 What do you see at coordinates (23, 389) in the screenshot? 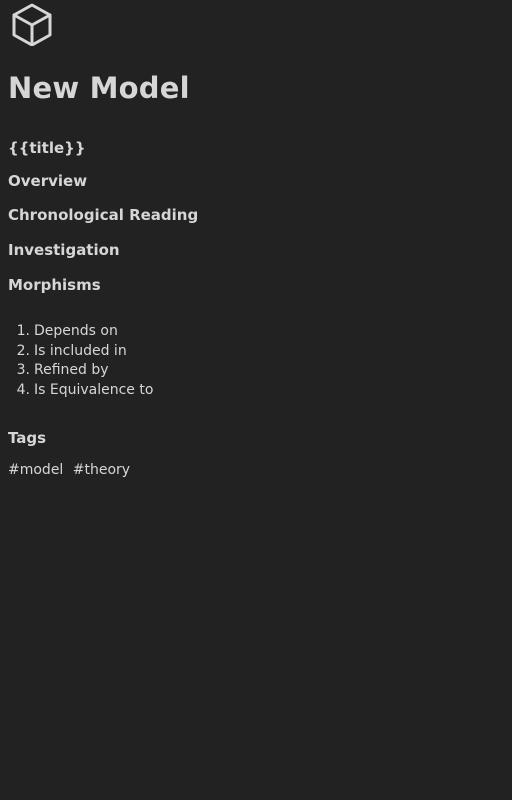
I see `list-item-number: 4.` at bounding box center [23, 389].